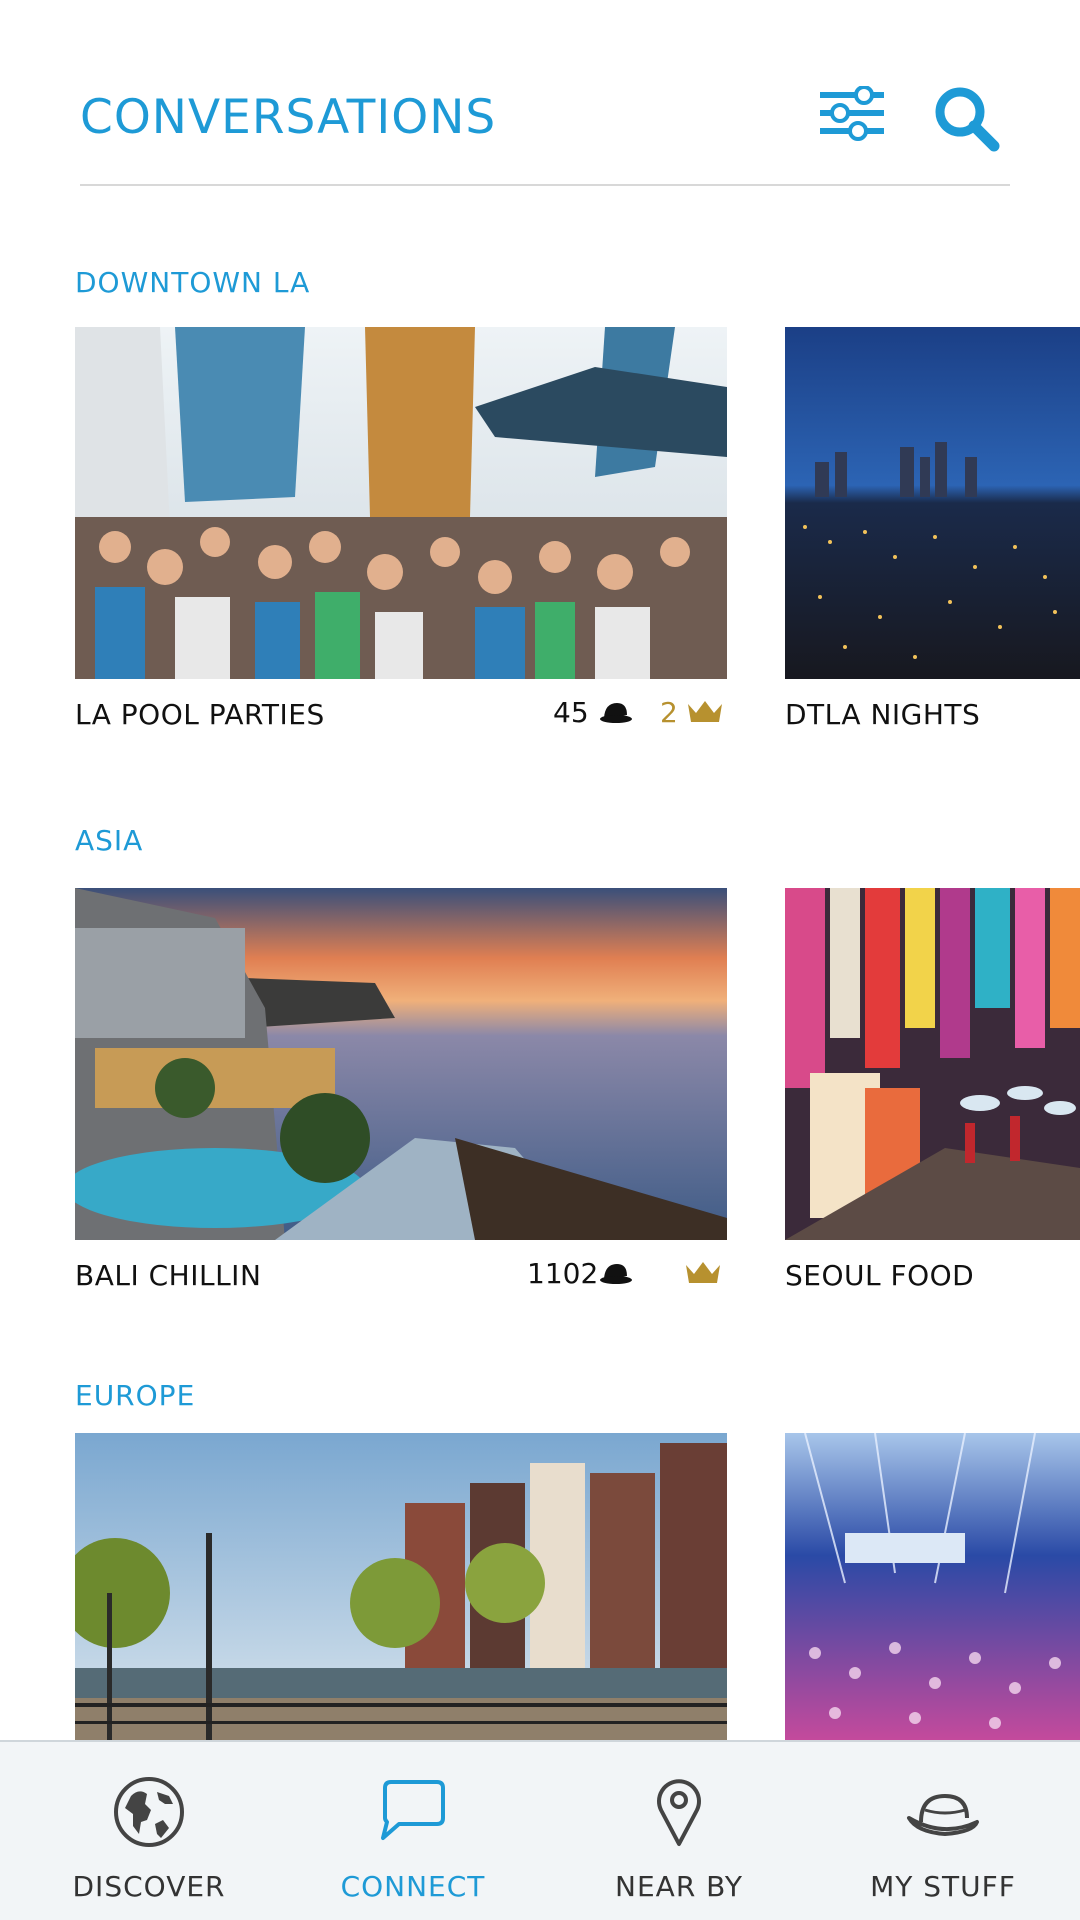  I want to click on nav-my-stuff: MY STUFF, so click(943, 1831).